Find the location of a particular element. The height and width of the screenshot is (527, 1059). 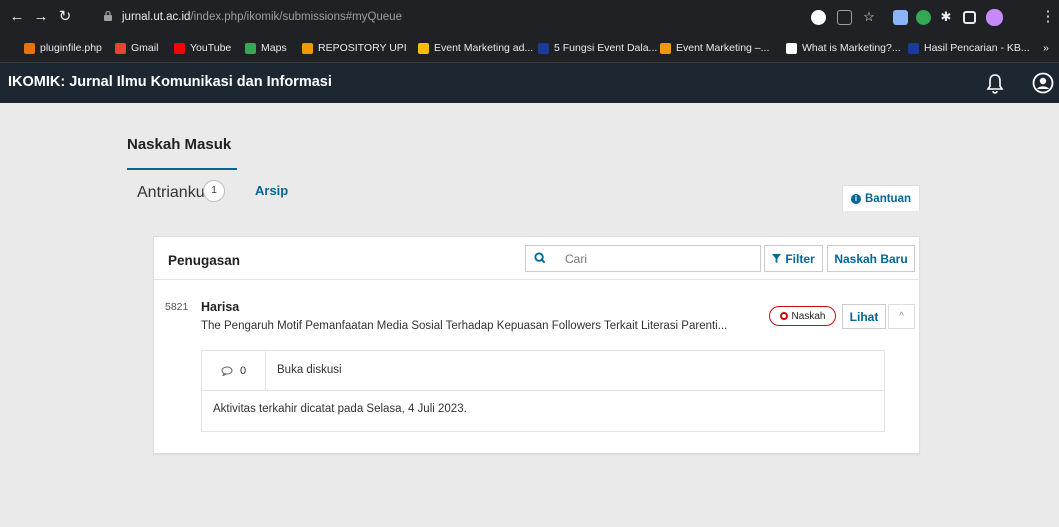

help-label: Bantuan is located at coordinates (888, 198).